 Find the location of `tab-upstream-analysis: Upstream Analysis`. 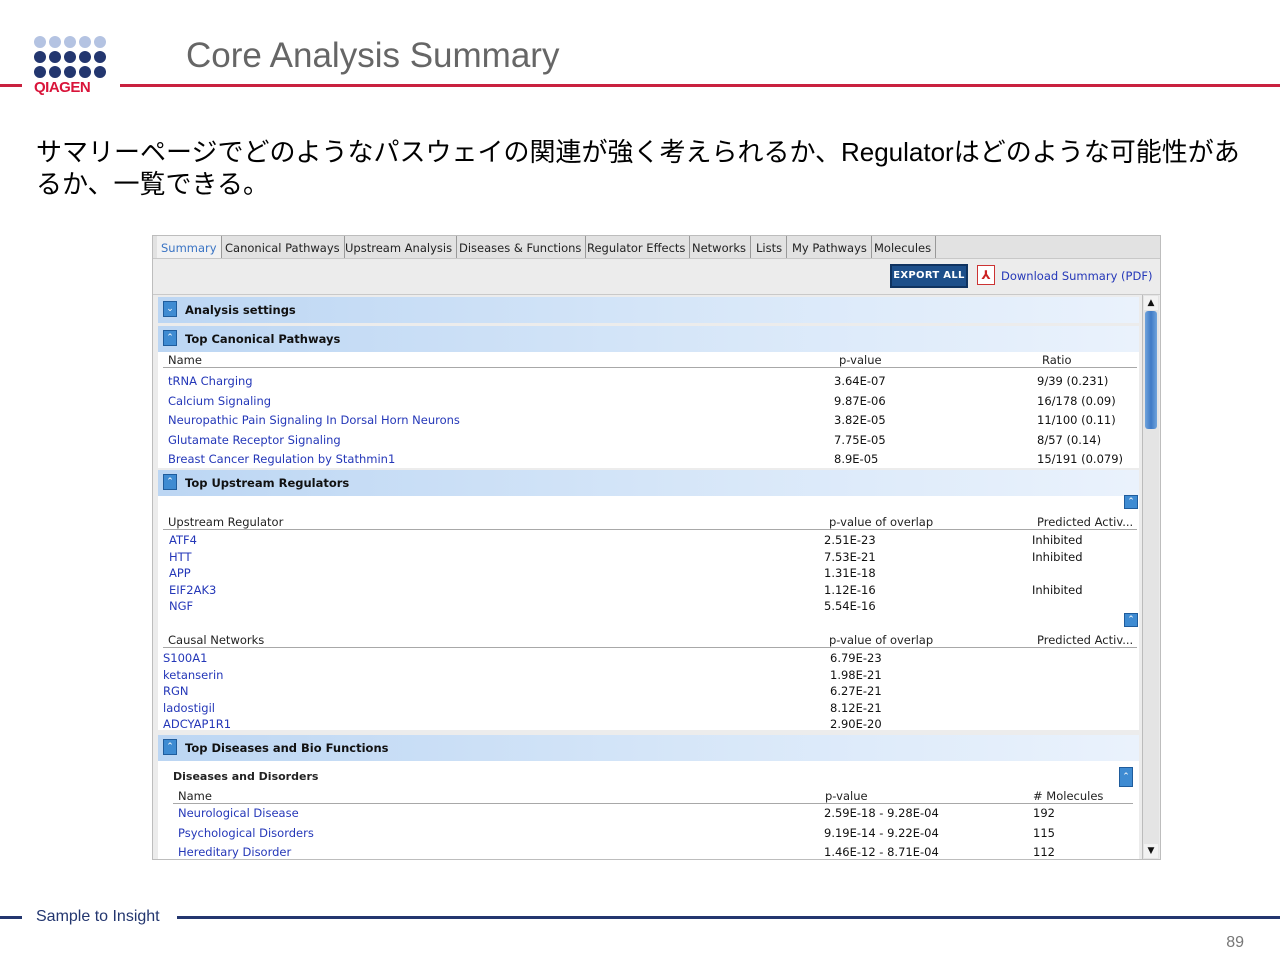

tab-upstream-analysis: Upstream Analysis is located at coordinates (399, 247).